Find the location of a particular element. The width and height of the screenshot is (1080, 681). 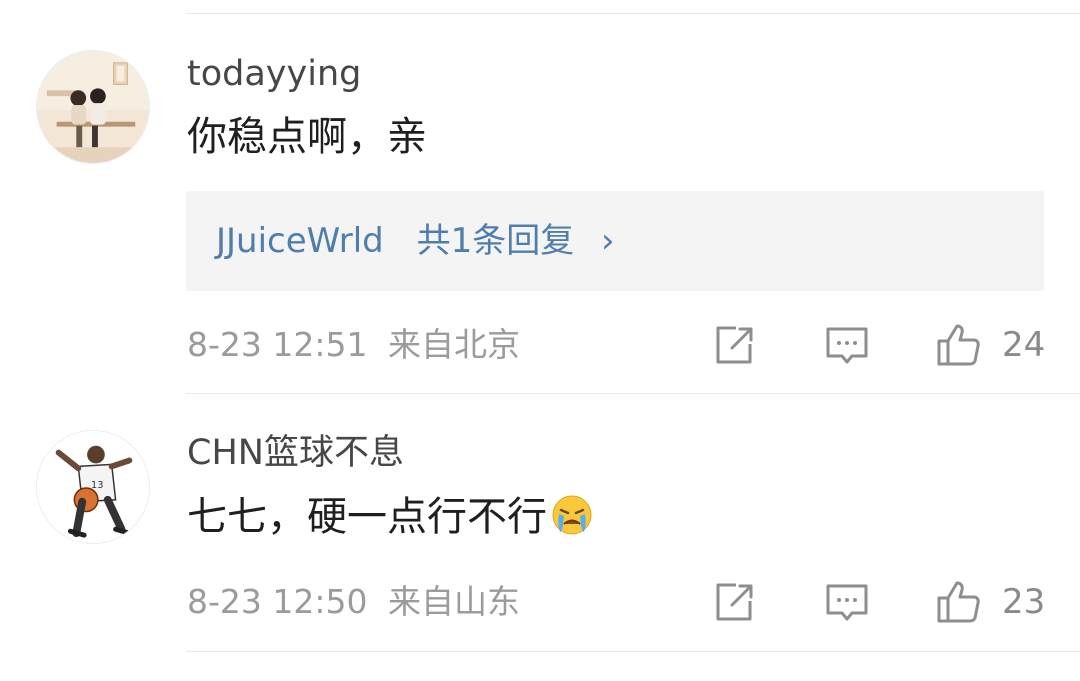

basketball-player-avatar: 13 is located at coordinates (93, 487).